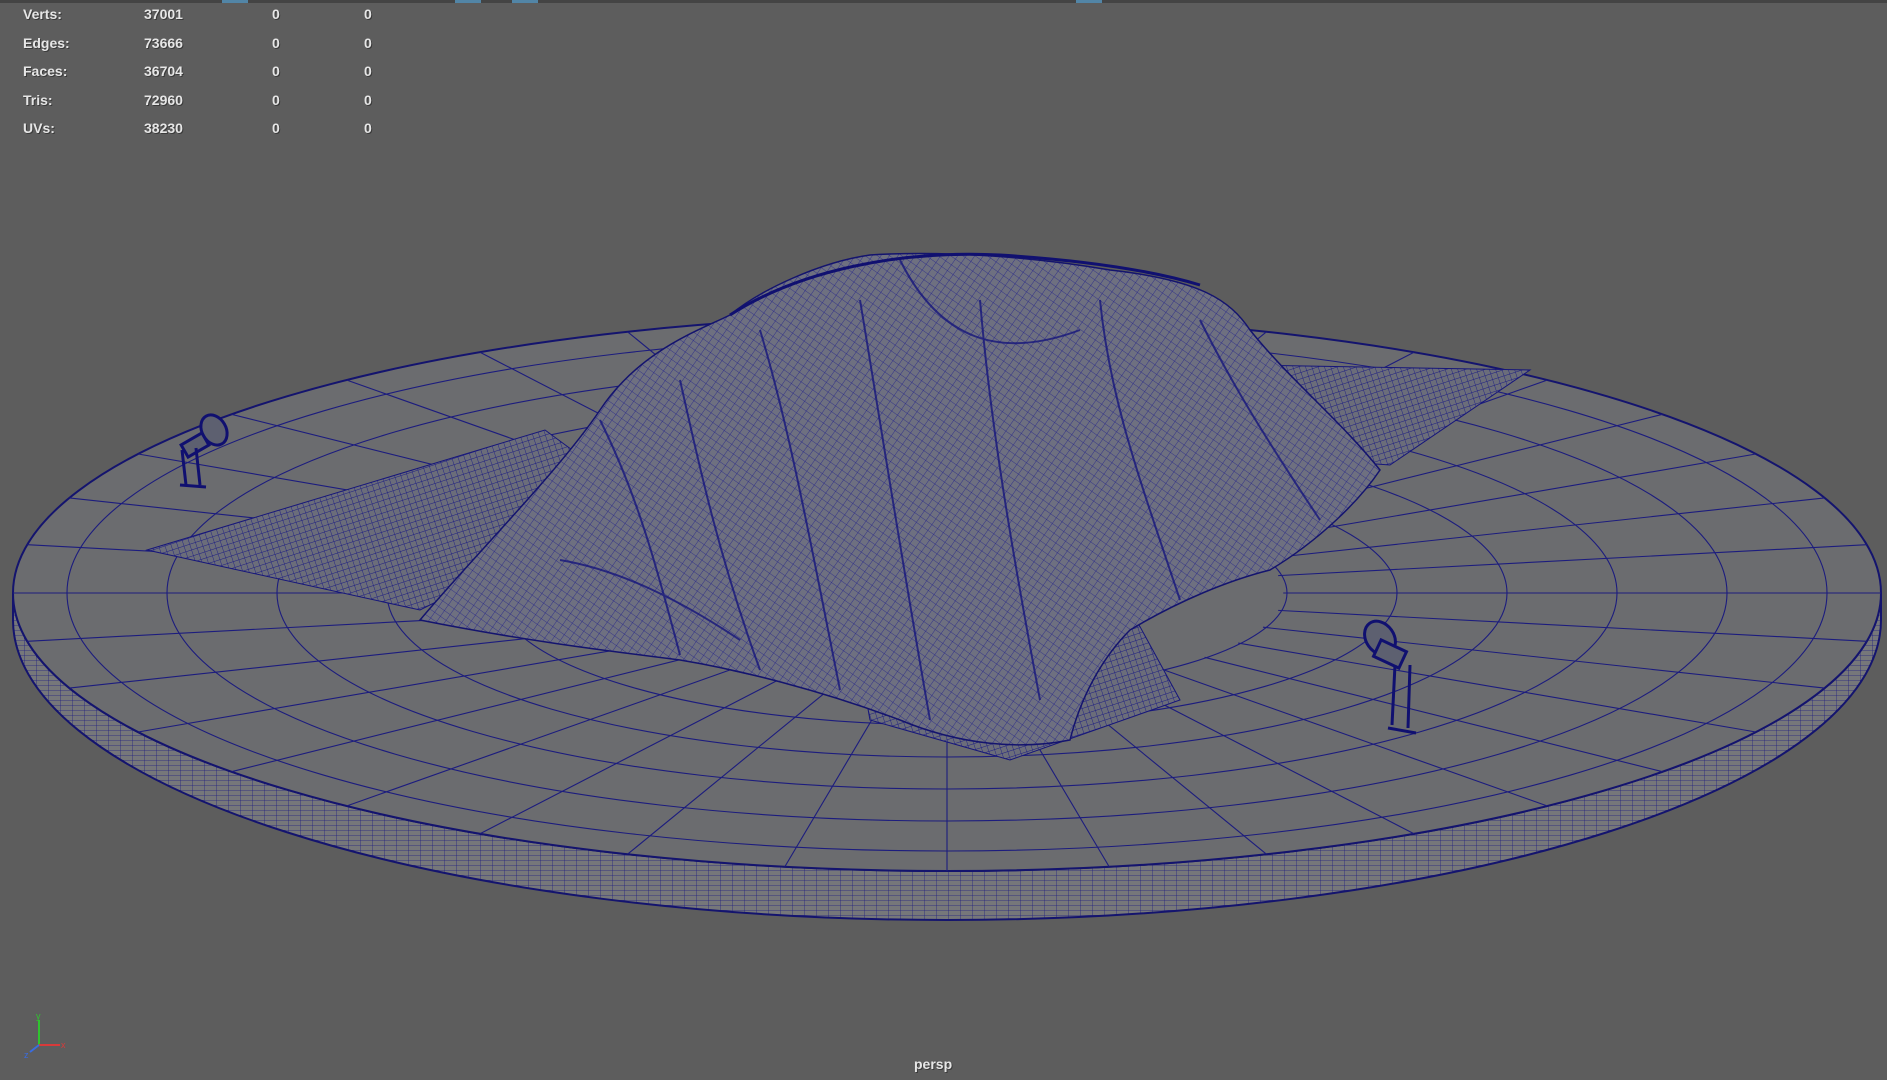 This screenshot has height=1080, width=1887. I want to click on axis-x-label: x, so click(63, 1045).